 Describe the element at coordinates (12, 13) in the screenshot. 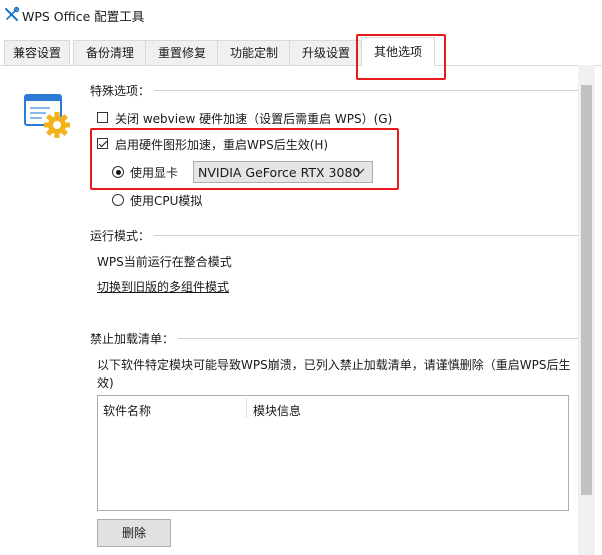

I see `wrench-cross-icon` at that location.